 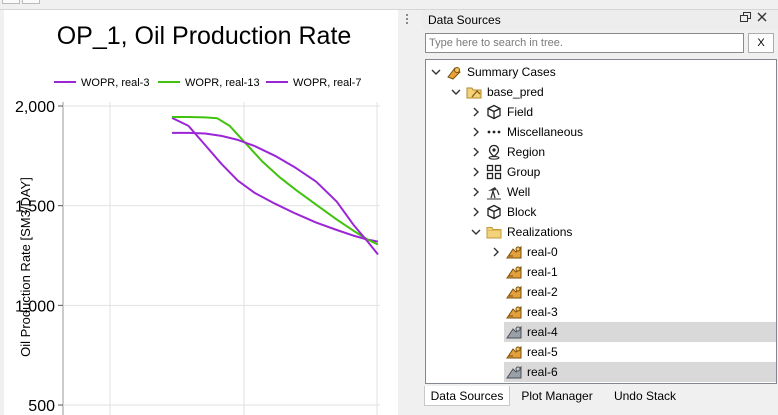 What do you see at coordinates (545, 132) in the screenshot?
I see `tree-item-label: Miscellaneous` at bounding box center [545, 132].